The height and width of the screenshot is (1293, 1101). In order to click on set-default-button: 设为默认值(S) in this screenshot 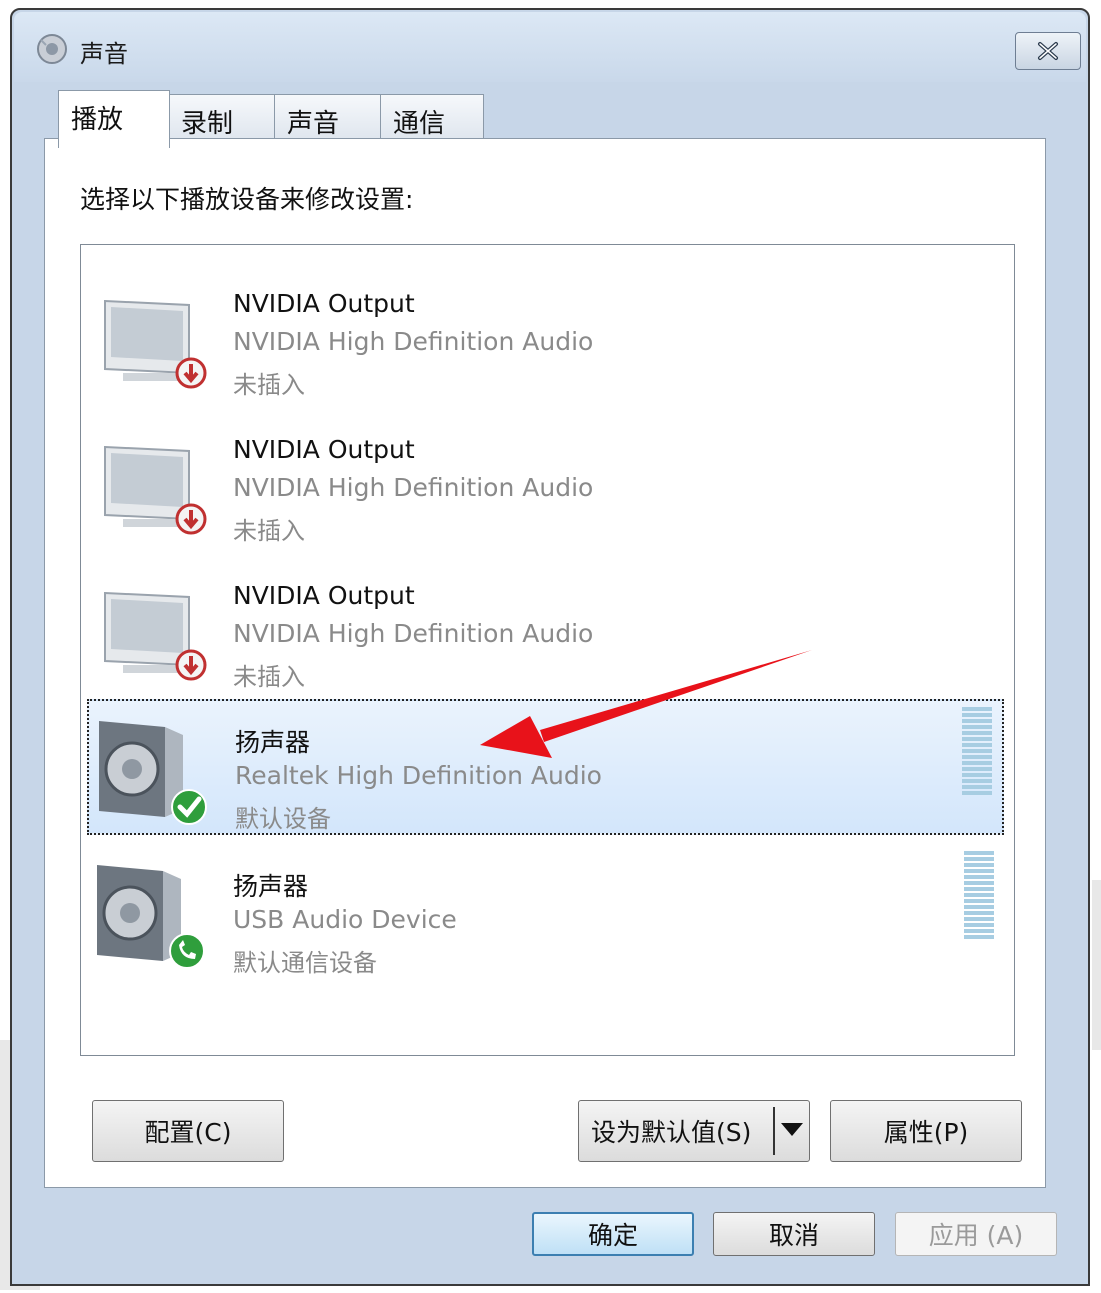, I will do `click(694, 1131)`.